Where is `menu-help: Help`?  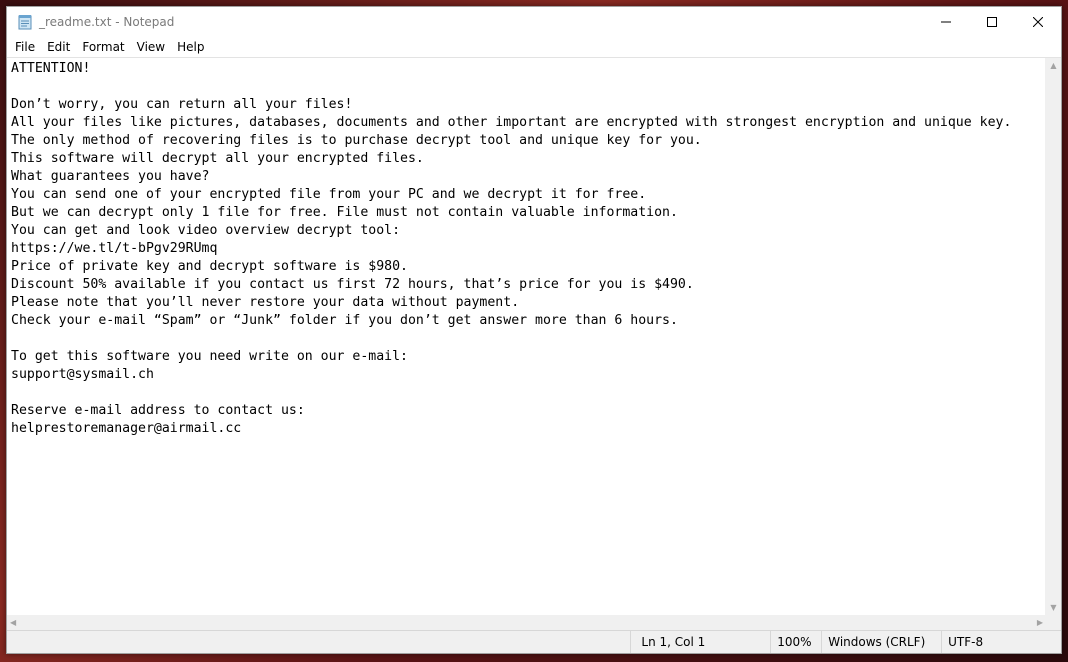 menu-help: Help is located at coordinates (190, 47).